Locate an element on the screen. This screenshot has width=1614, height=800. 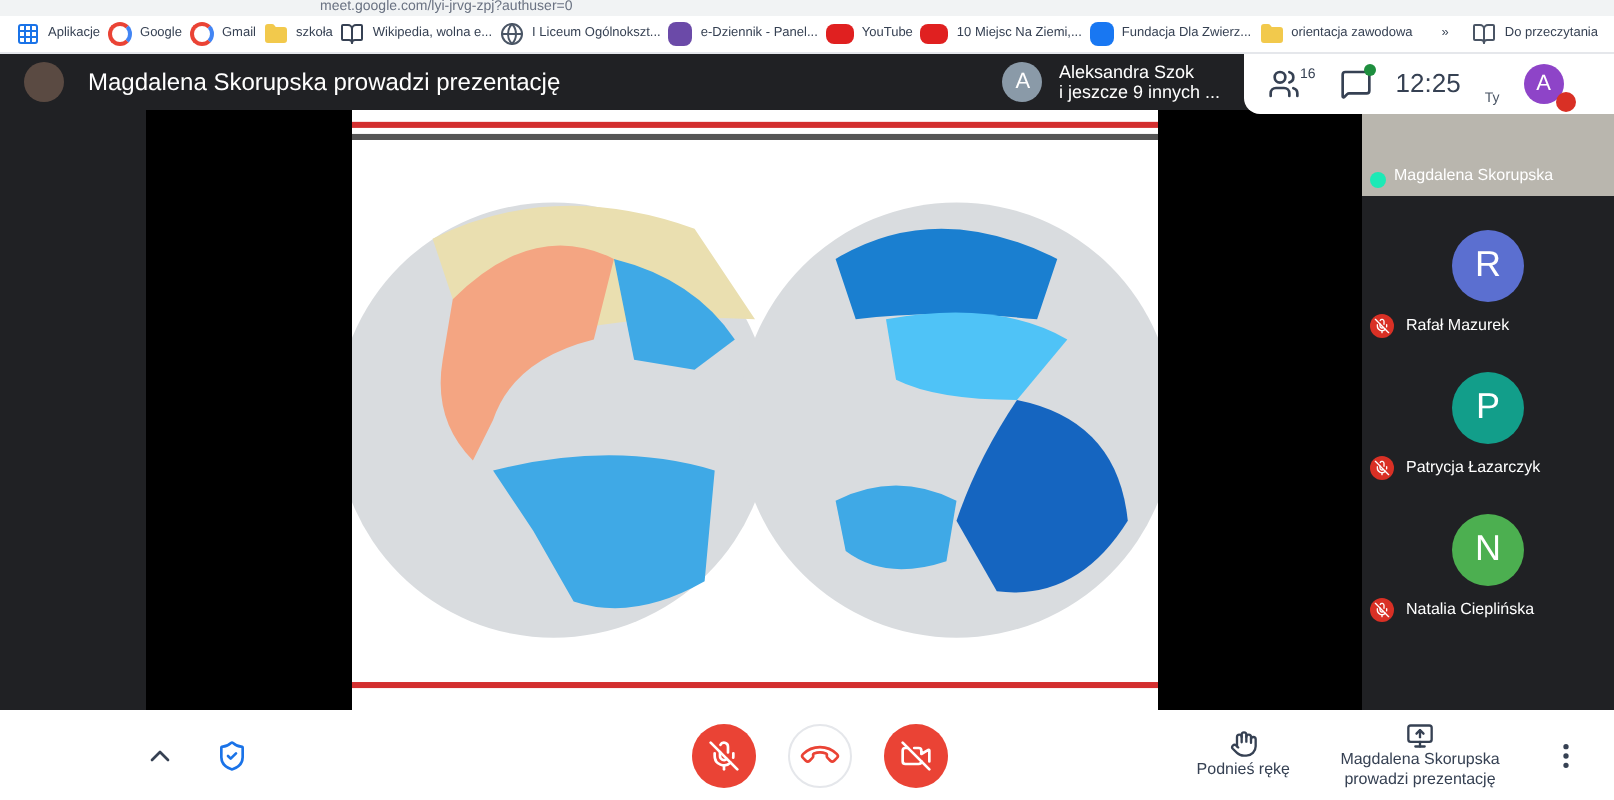
microphone-off-icon is located at coordinates (724, 756).